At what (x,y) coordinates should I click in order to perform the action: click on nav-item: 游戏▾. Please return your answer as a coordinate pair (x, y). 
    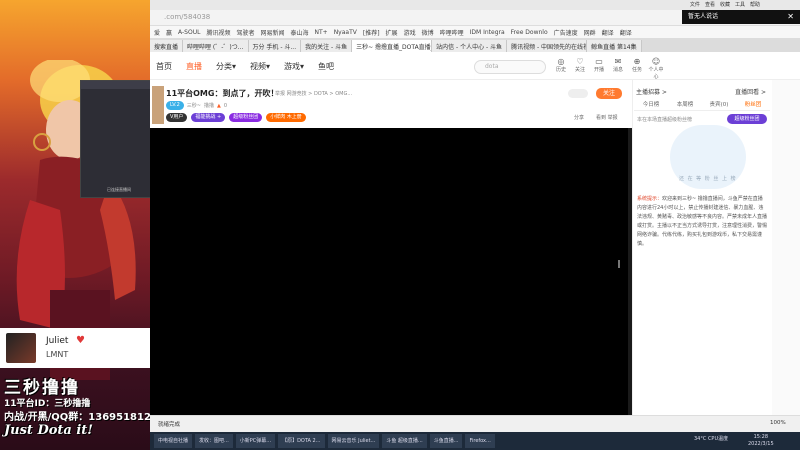
    Looking at the image, I should click on (294, 66).